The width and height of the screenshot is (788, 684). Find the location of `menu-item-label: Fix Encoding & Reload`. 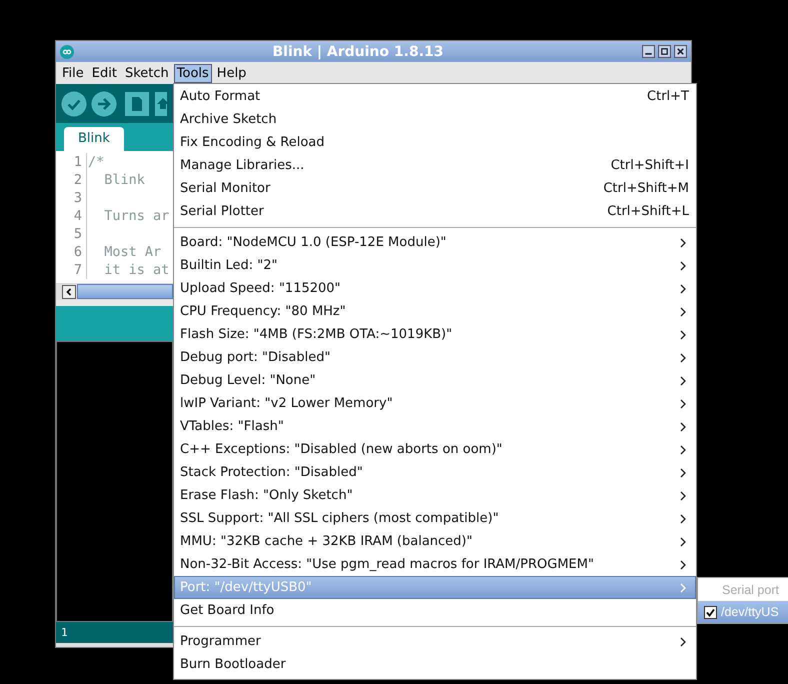

menu-item-label: Fix Encoding & Reload is located at coordinates (252, 142).